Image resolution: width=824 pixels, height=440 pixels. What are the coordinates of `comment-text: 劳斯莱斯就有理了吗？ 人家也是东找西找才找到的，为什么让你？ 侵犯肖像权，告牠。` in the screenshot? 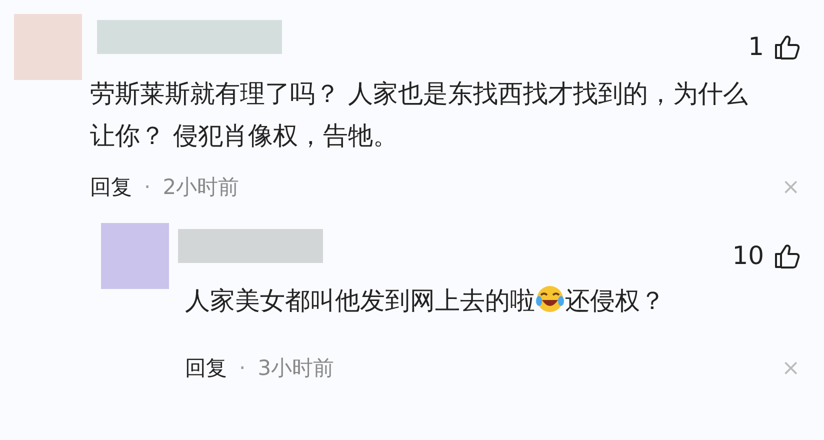 It's located at (419, 114).